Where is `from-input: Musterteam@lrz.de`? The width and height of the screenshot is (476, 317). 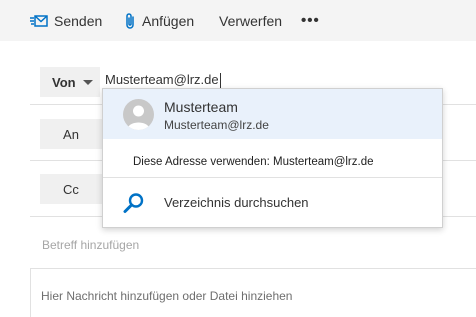
from-input: Musterteam@lrz.de is located at coordinates (163, 80).